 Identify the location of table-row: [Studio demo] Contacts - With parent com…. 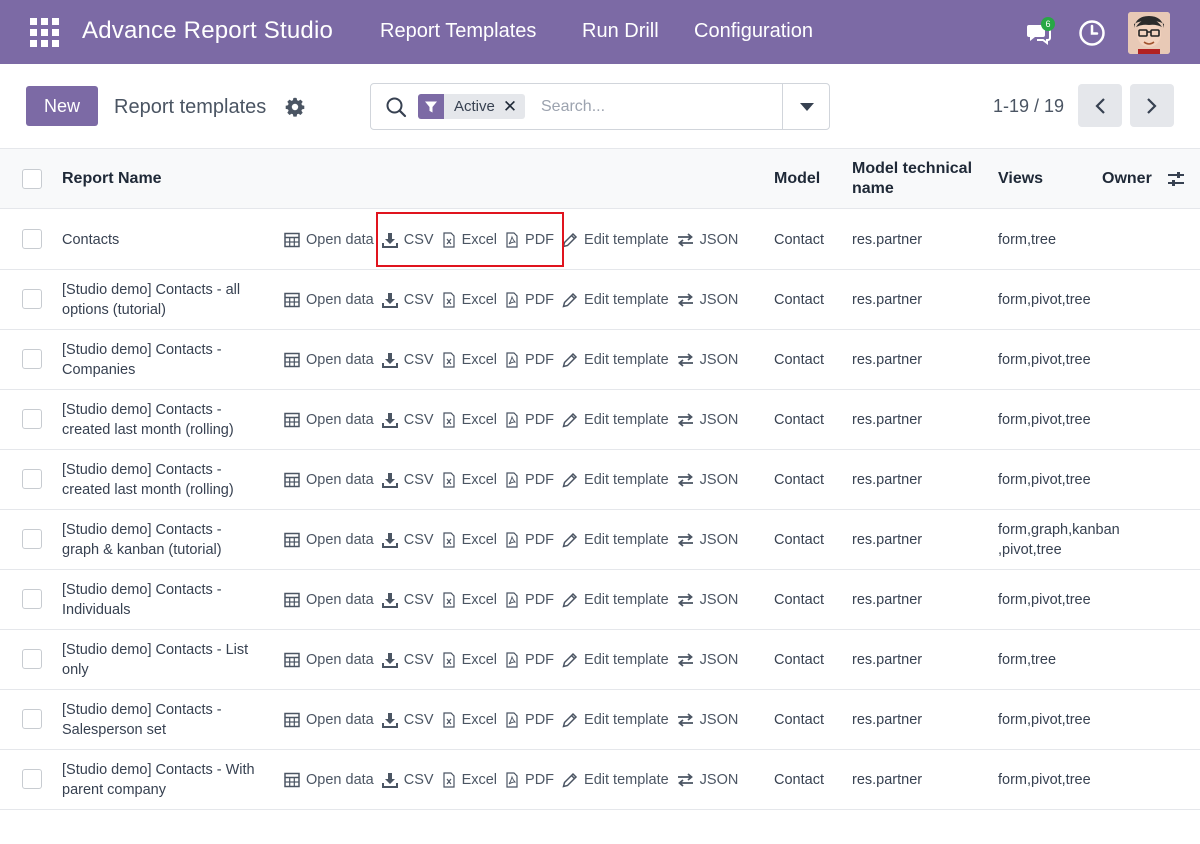
(600, 780).